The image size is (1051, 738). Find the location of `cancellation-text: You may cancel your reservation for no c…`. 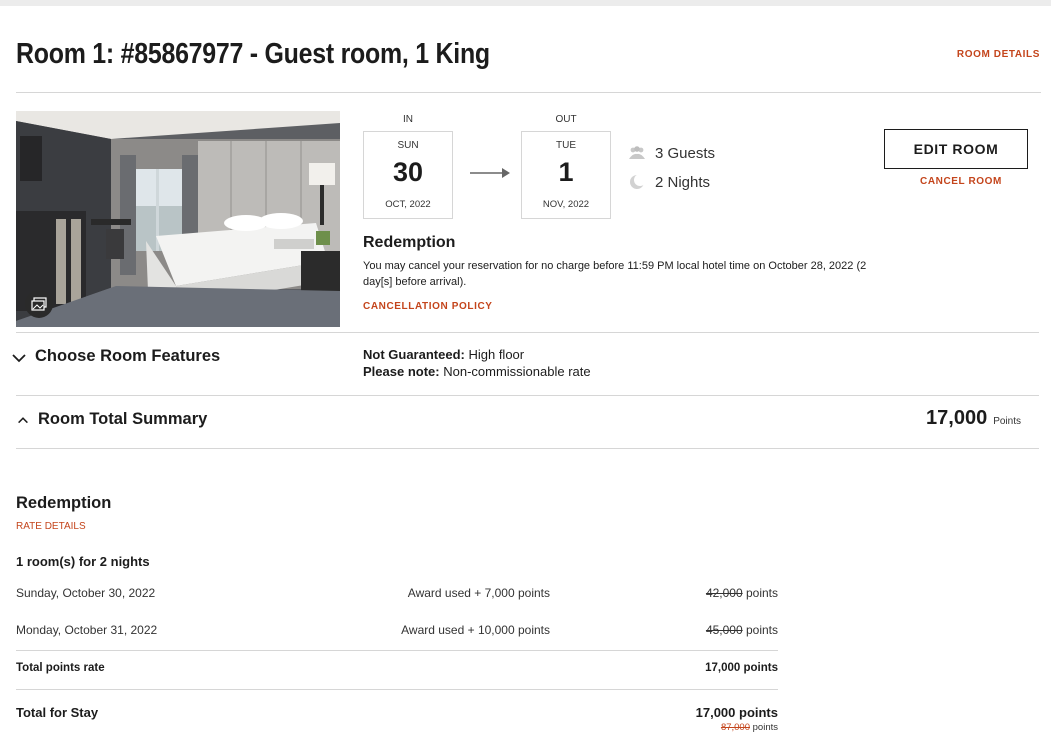

cancellation-text: You may cancel your reservation for no c… is located at coordinates (615, 274).